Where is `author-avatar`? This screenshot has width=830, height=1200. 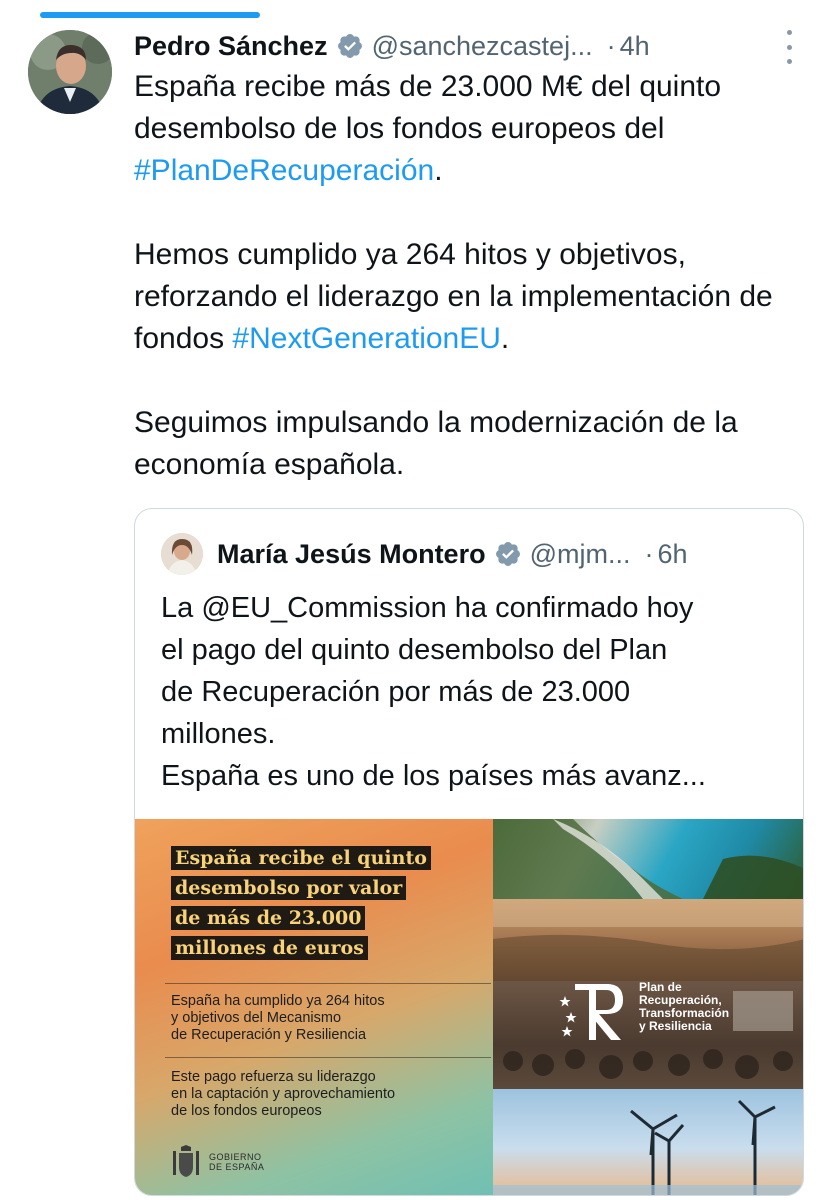
author-avatar is located at coordinates (70, 72).